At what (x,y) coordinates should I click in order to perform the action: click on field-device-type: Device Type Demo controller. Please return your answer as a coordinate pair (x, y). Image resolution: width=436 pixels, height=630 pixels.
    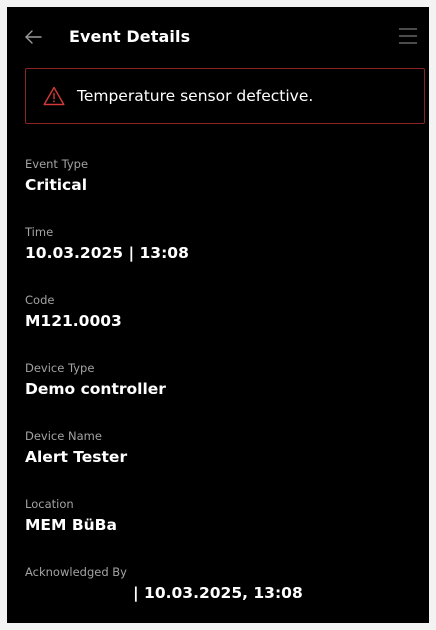
    Looking at the image, I should click on (220, 395).